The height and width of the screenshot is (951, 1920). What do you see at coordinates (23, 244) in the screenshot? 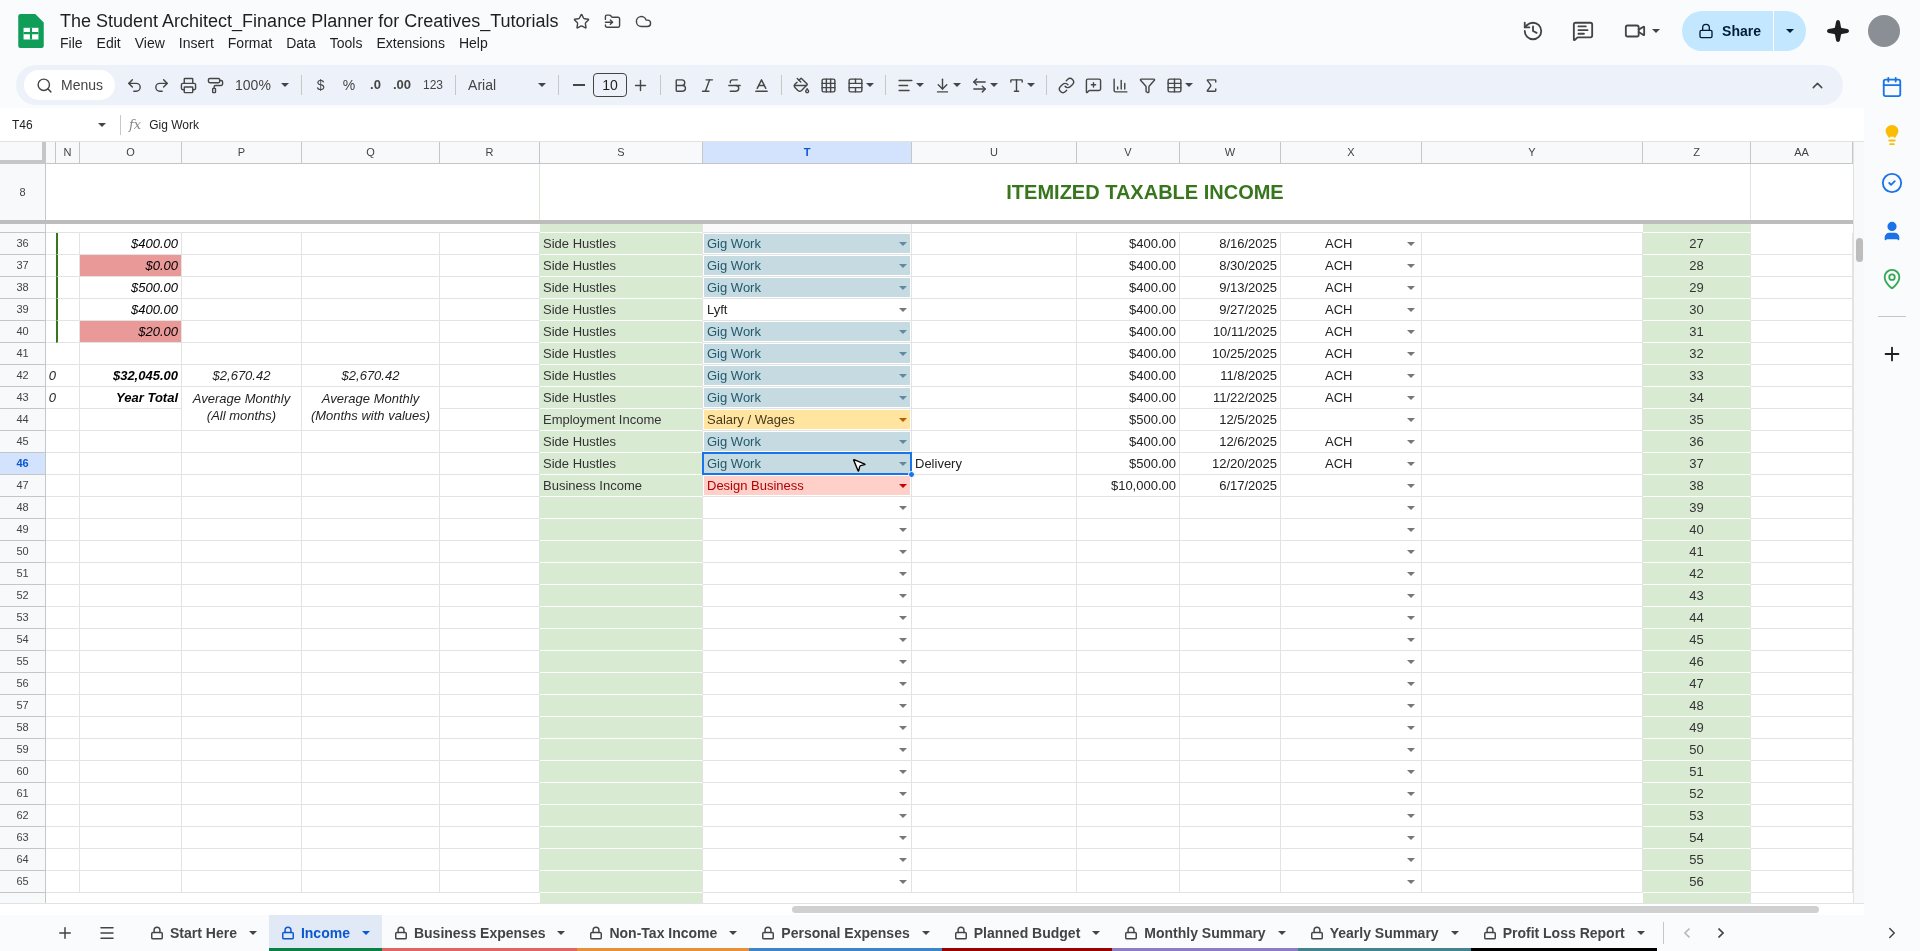
I see `row-number: 36` at bounding box center [23, 244].